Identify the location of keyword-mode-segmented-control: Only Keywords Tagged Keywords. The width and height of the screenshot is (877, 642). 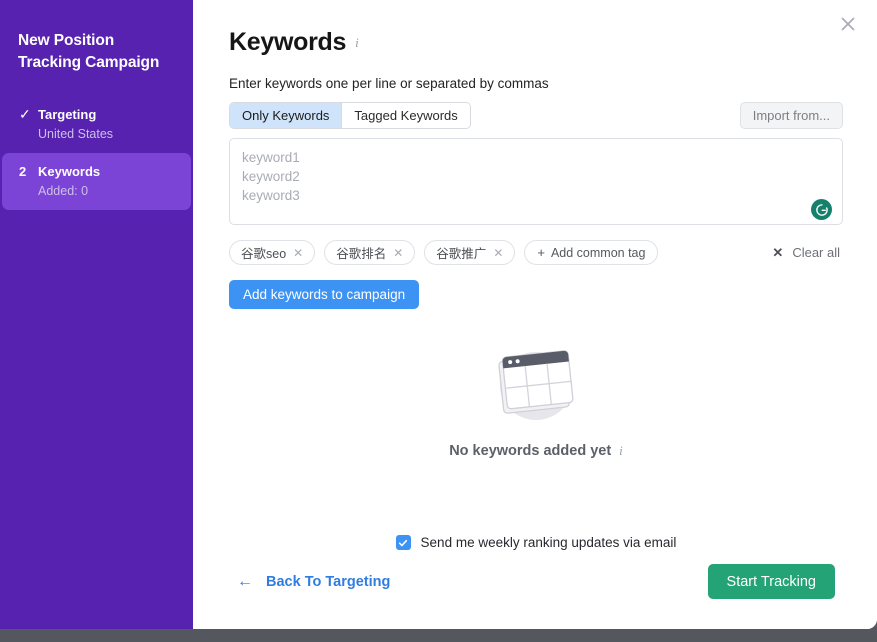
(350, 115).